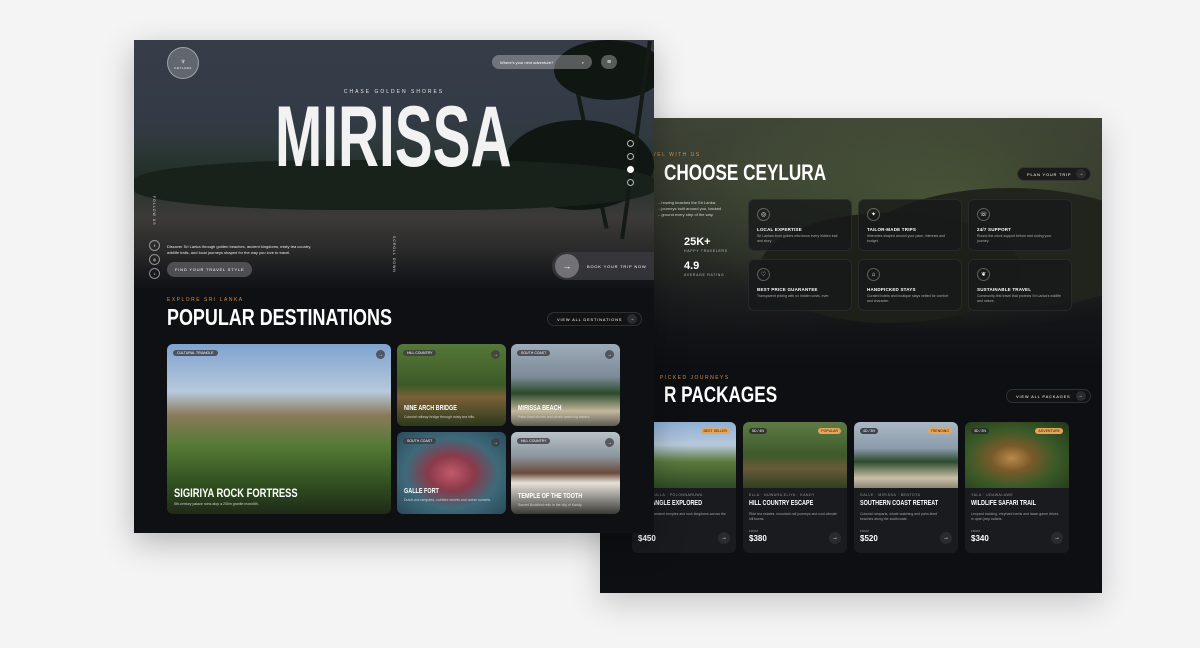  What do you see at coordinates (154, 211) in the screenshot?
I see `follow-us-label: FOLLOW US` at bounding box center [154, 211].